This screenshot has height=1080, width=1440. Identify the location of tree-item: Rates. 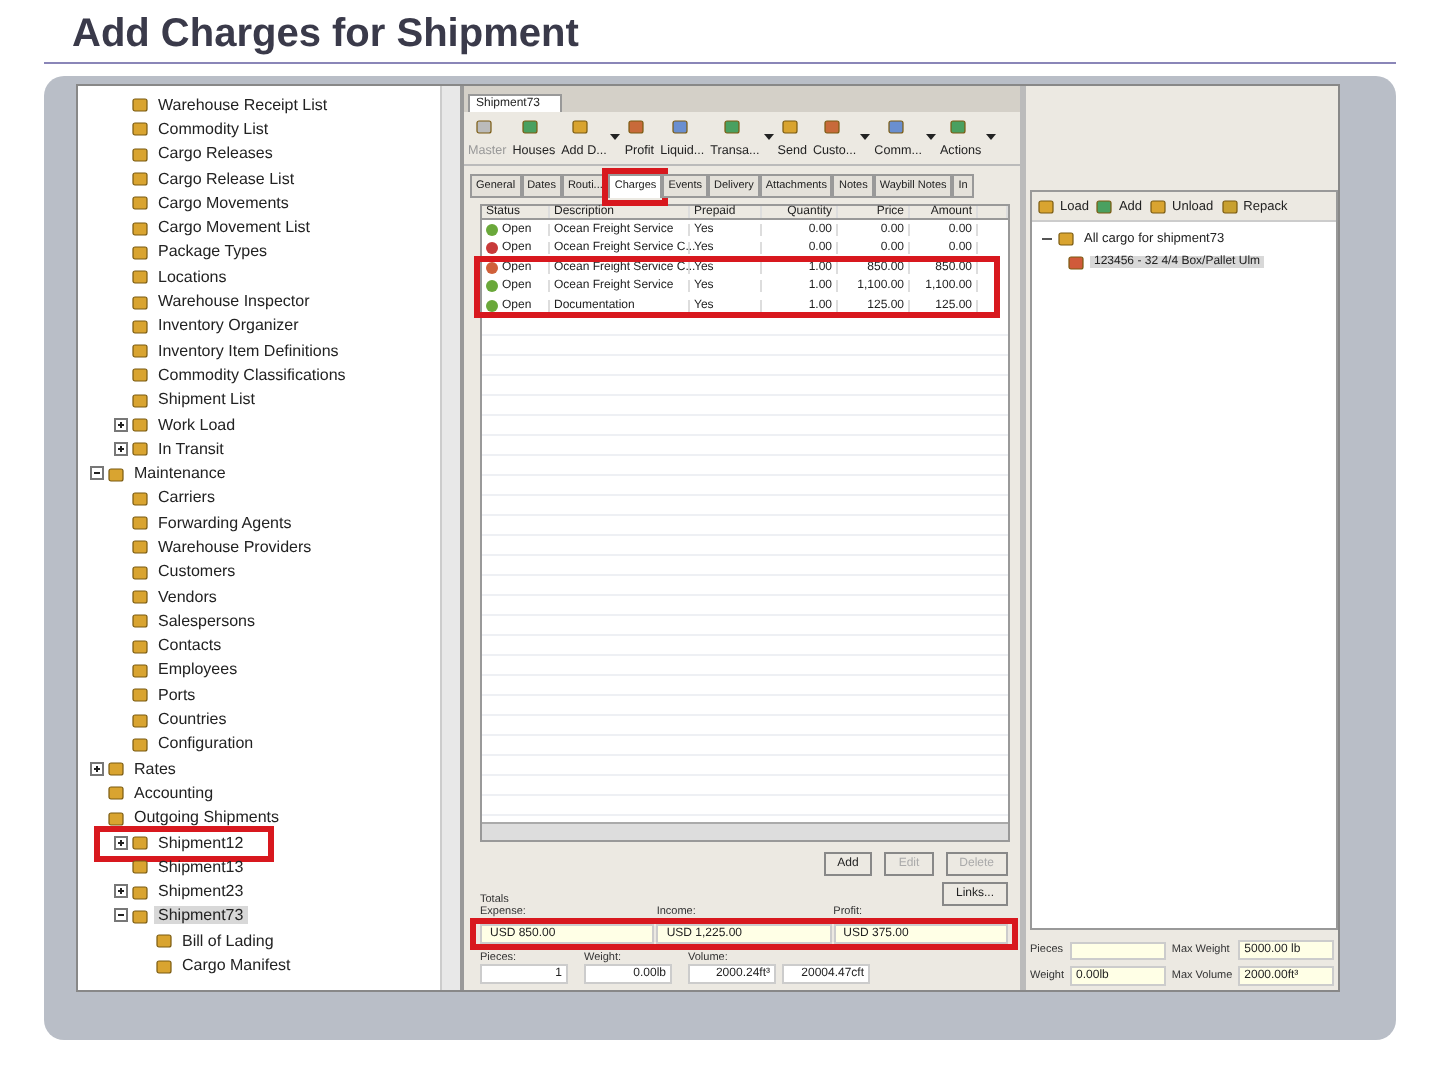
(155, 768).